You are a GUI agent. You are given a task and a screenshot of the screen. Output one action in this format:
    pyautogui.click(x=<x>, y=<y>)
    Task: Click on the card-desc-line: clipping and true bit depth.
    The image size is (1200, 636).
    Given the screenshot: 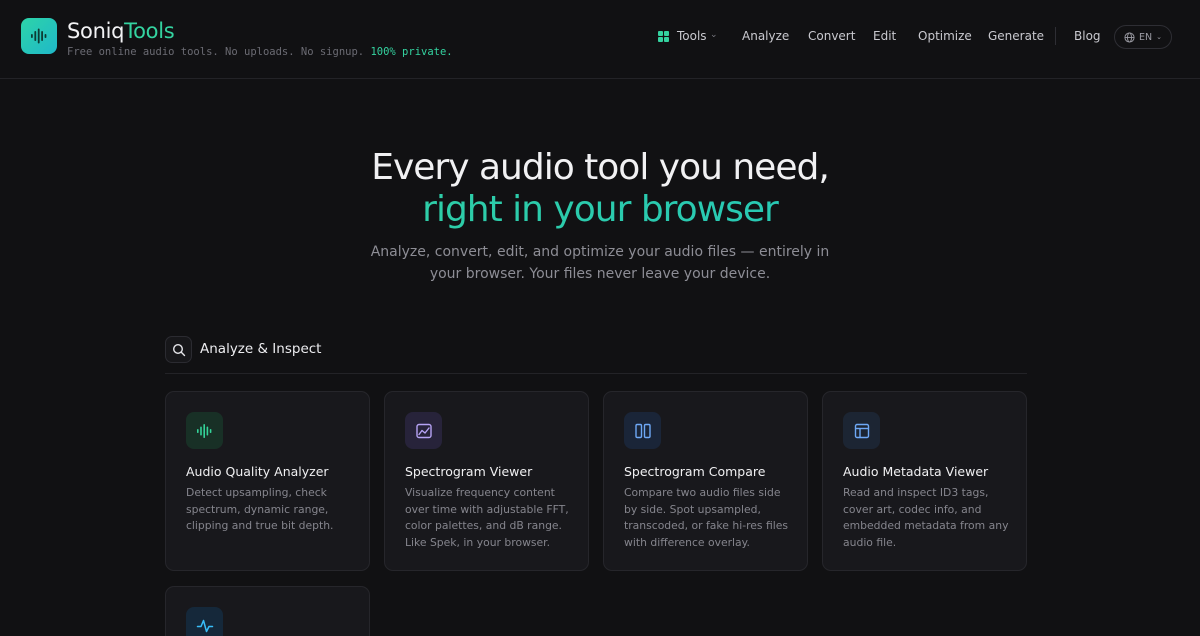 What is the action you would take?
    pyautogui.click(x=260, y=525)
    